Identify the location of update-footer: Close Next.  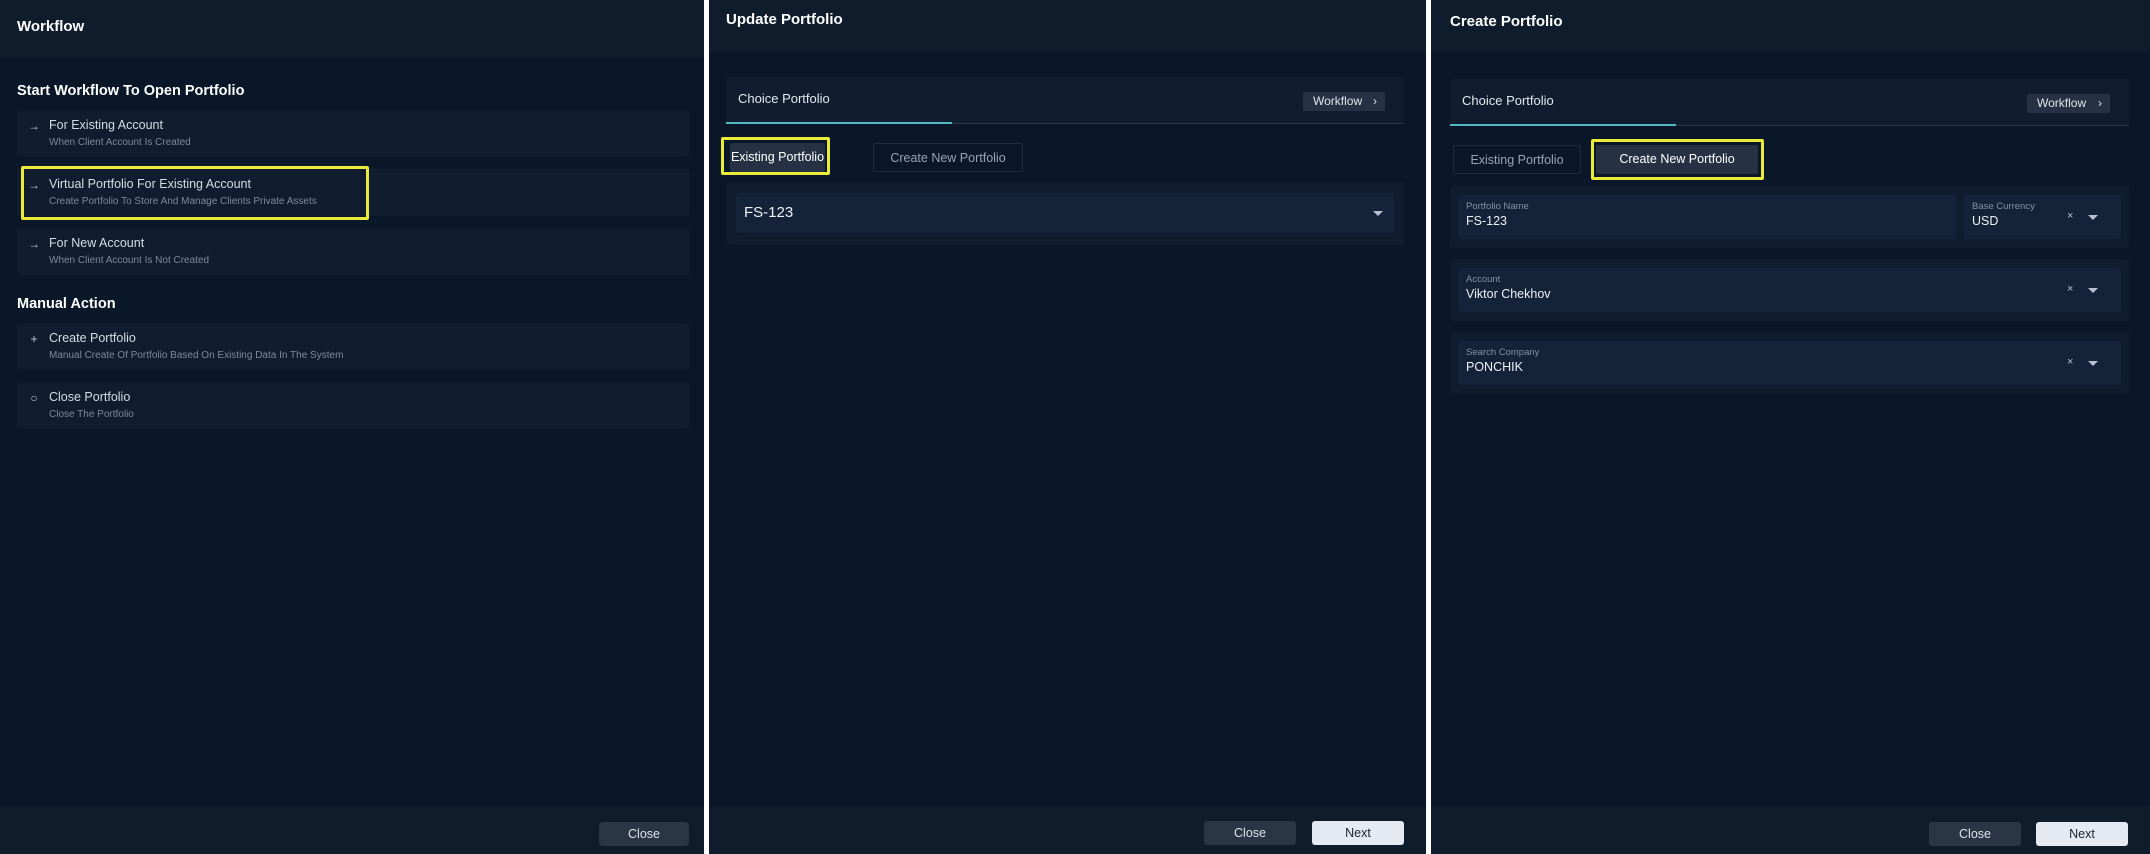
(1067, 830).